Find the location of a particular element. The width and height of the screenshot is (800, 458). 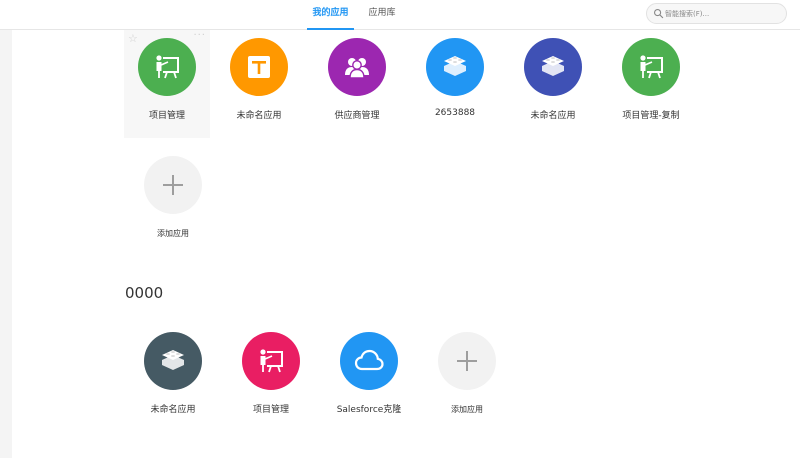

search-box is located at coordinates (716, 13).